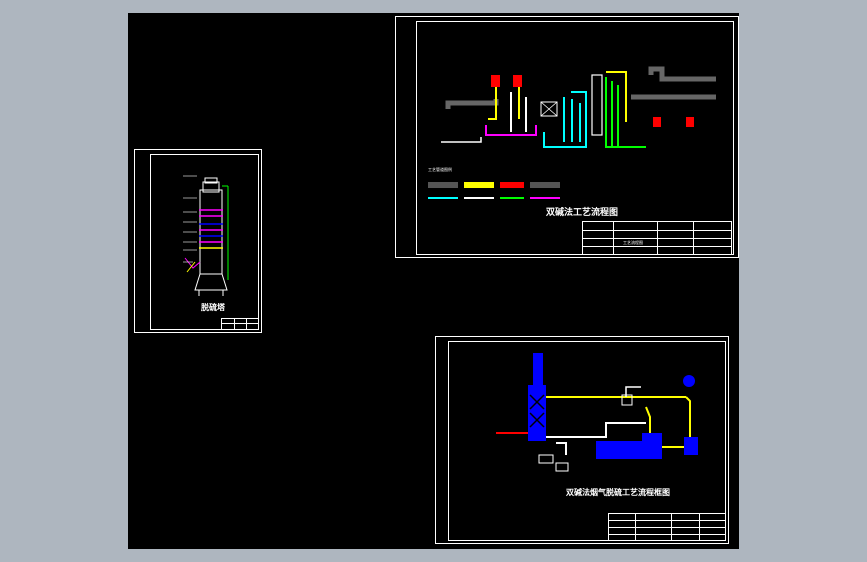  I want to click on flue-gas-title: 双碱法烟气脱硫工艺流程框图, so click(618, 492).